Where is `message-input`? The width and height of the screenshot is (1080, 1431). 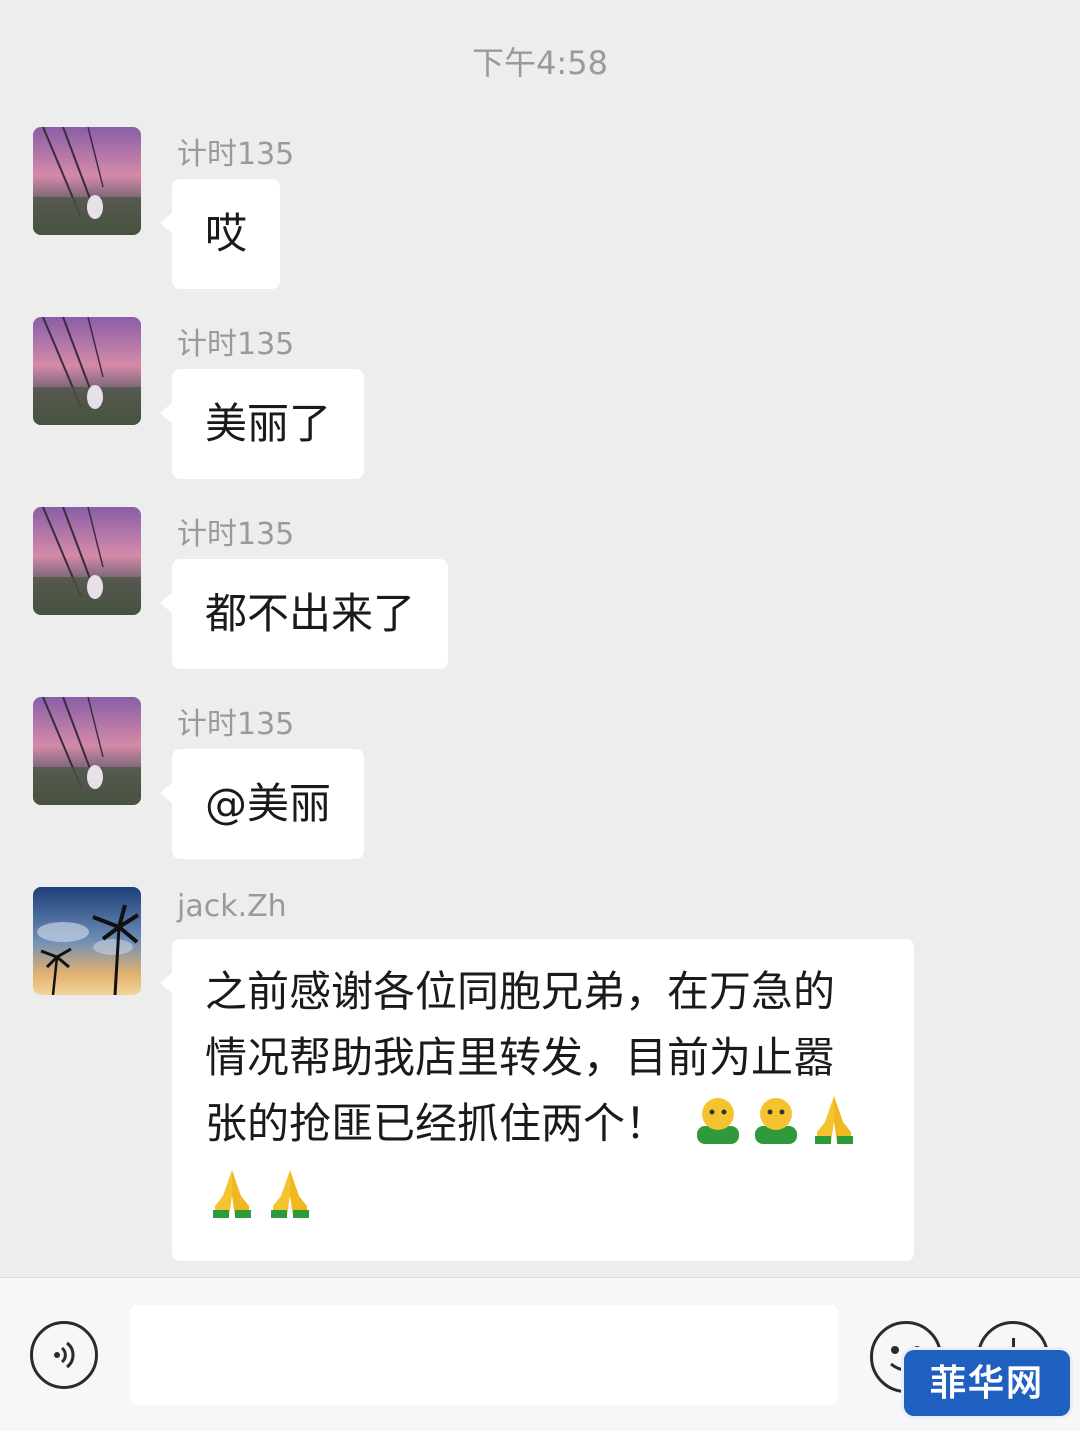
message-input is located at coordinates (484, 1355).